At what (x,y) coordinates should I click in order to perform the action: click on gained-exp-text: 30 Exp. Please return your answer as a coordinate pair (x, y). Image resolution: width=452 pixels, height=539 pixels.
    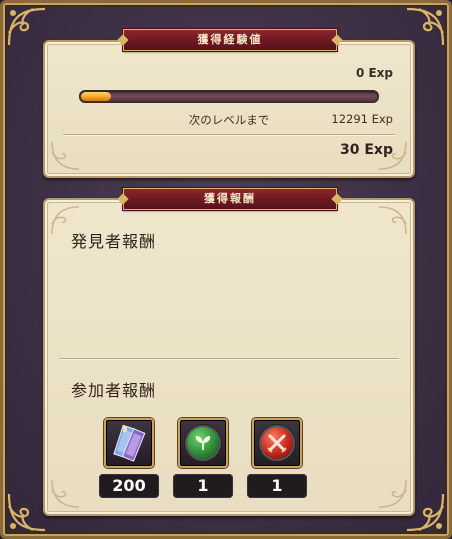
    Looking at the image, I should click on (366, 150).